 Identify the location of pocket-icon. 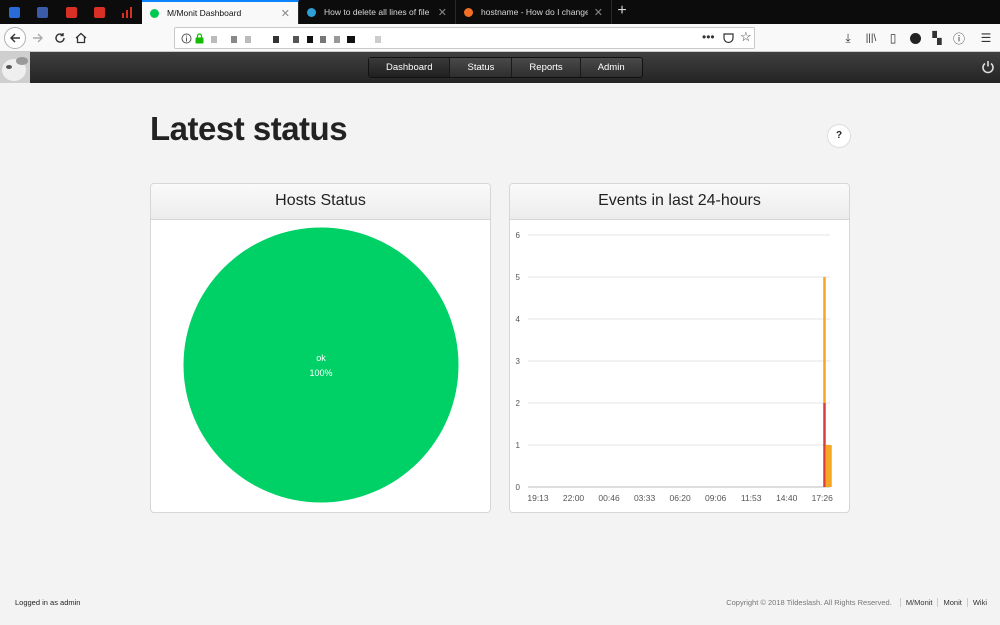
(728, 38).